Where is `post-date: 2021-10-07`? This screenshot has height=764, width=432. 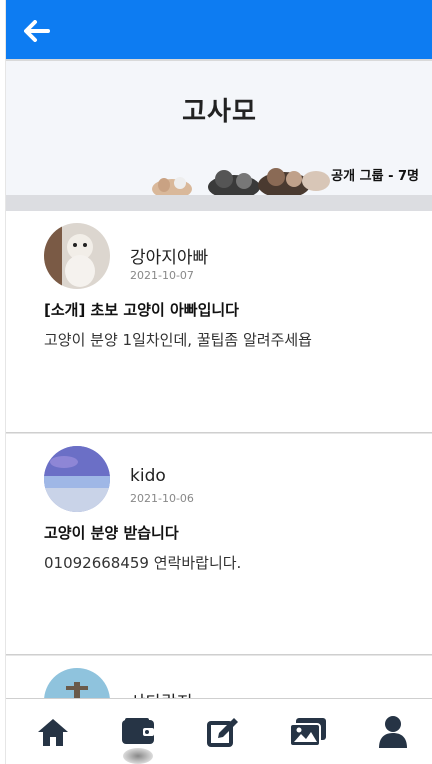
post-date: 2021-10-07 is located at coordinates (162, 275).